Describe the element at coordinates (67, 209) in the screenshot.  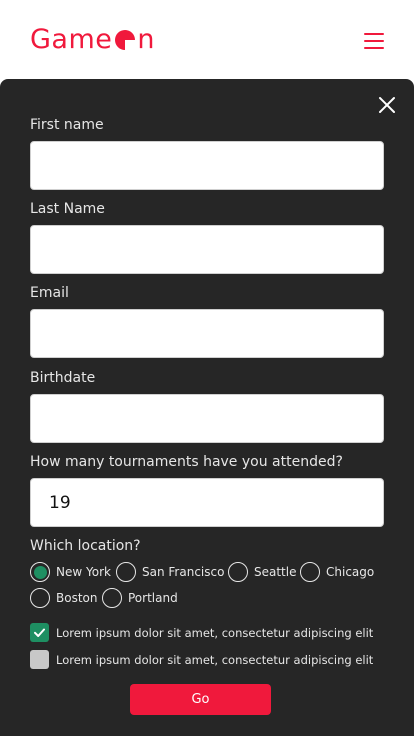
I see `last-name-label: Last Name` at that location.